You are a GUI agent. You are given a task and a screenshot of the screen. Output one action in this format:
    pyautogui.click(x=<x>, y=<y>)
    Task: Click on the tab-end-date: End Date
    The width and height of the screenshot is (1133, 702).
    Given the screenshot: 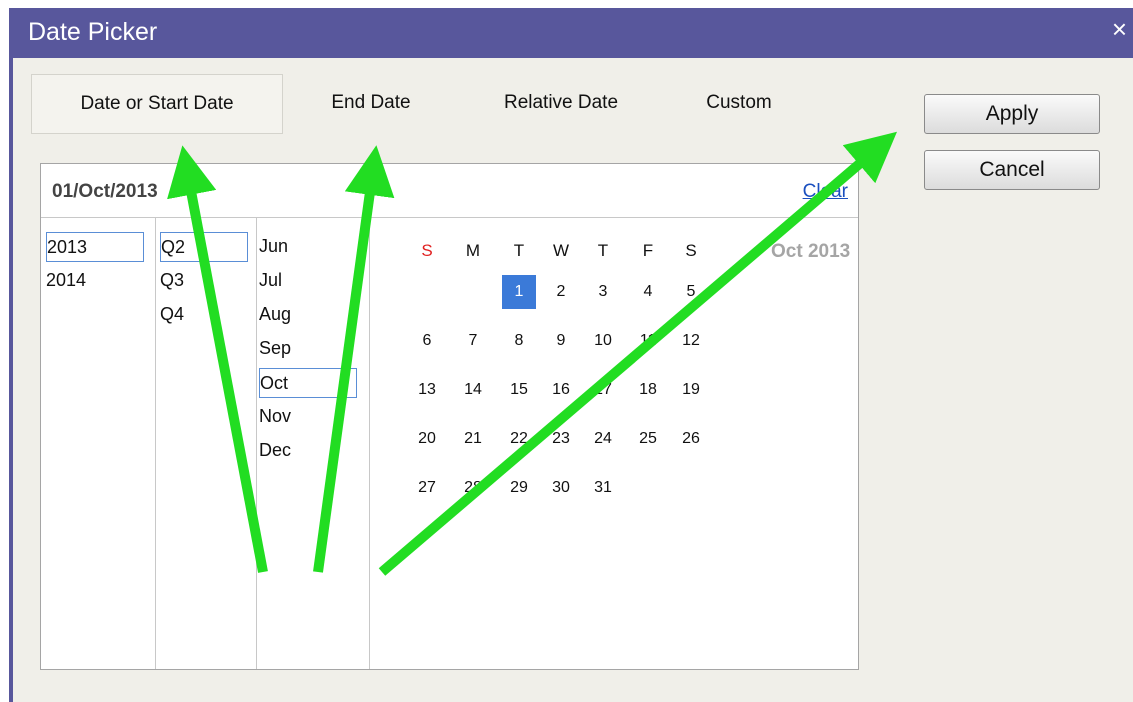 What is the action you would take?
    pyautogui.click(x=371, y=103)
    